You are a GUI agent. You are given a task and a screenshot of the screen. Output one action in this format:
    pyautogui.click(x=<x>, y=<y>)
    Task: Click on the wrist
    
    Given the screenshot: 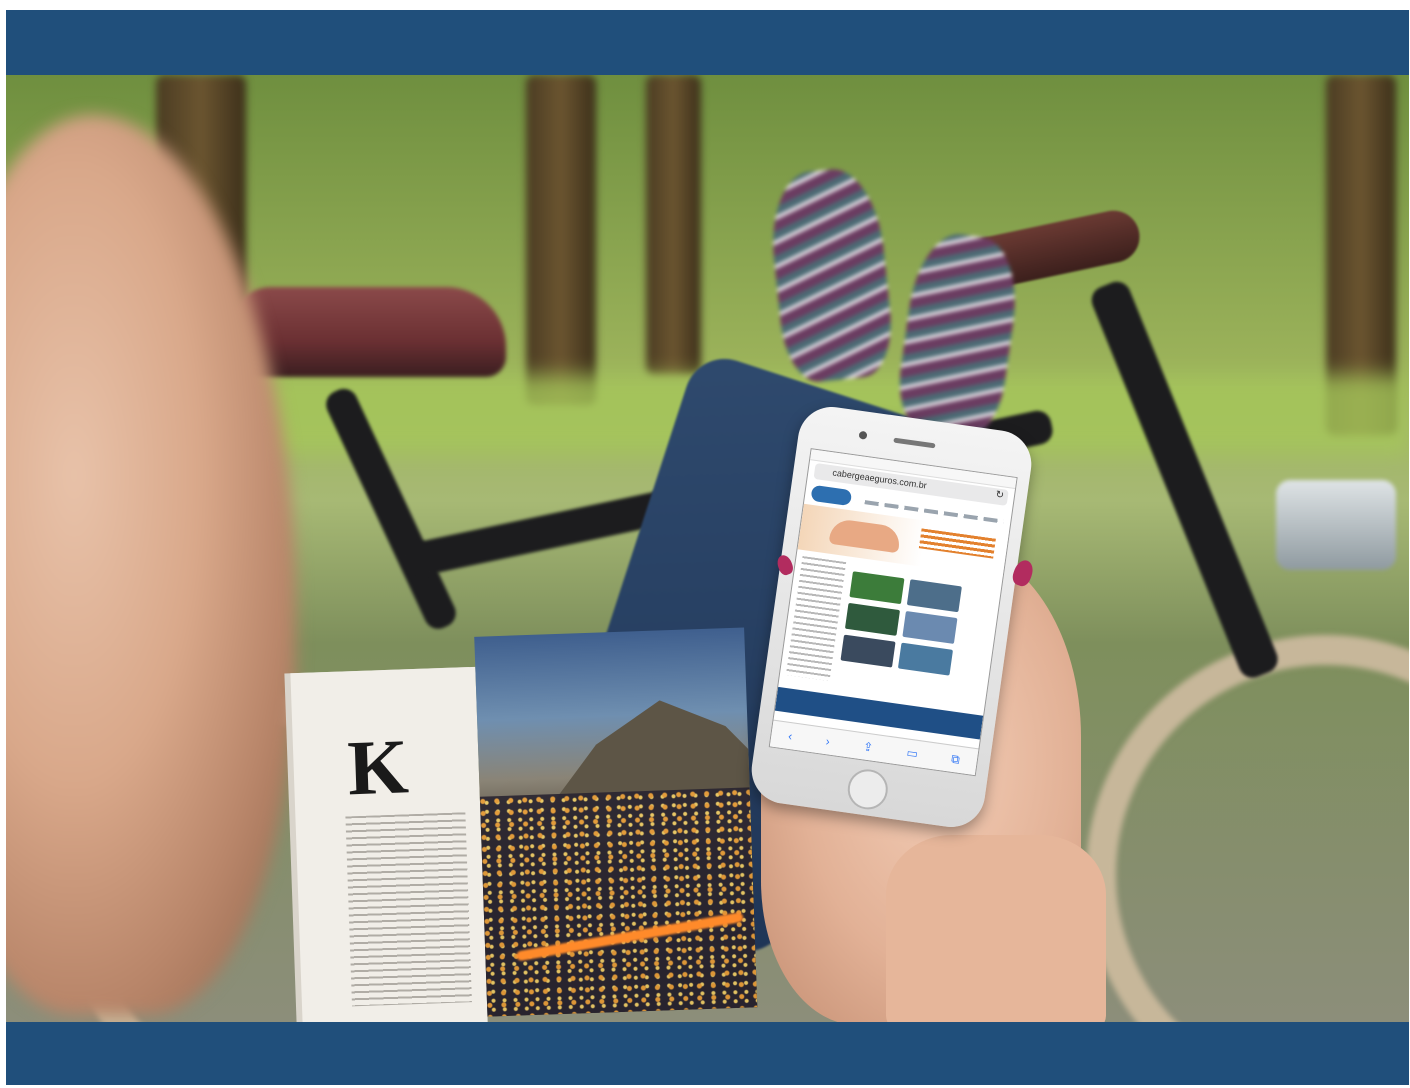 What is the action you would take?
    pyautogui.click(x=996, y=928)
    